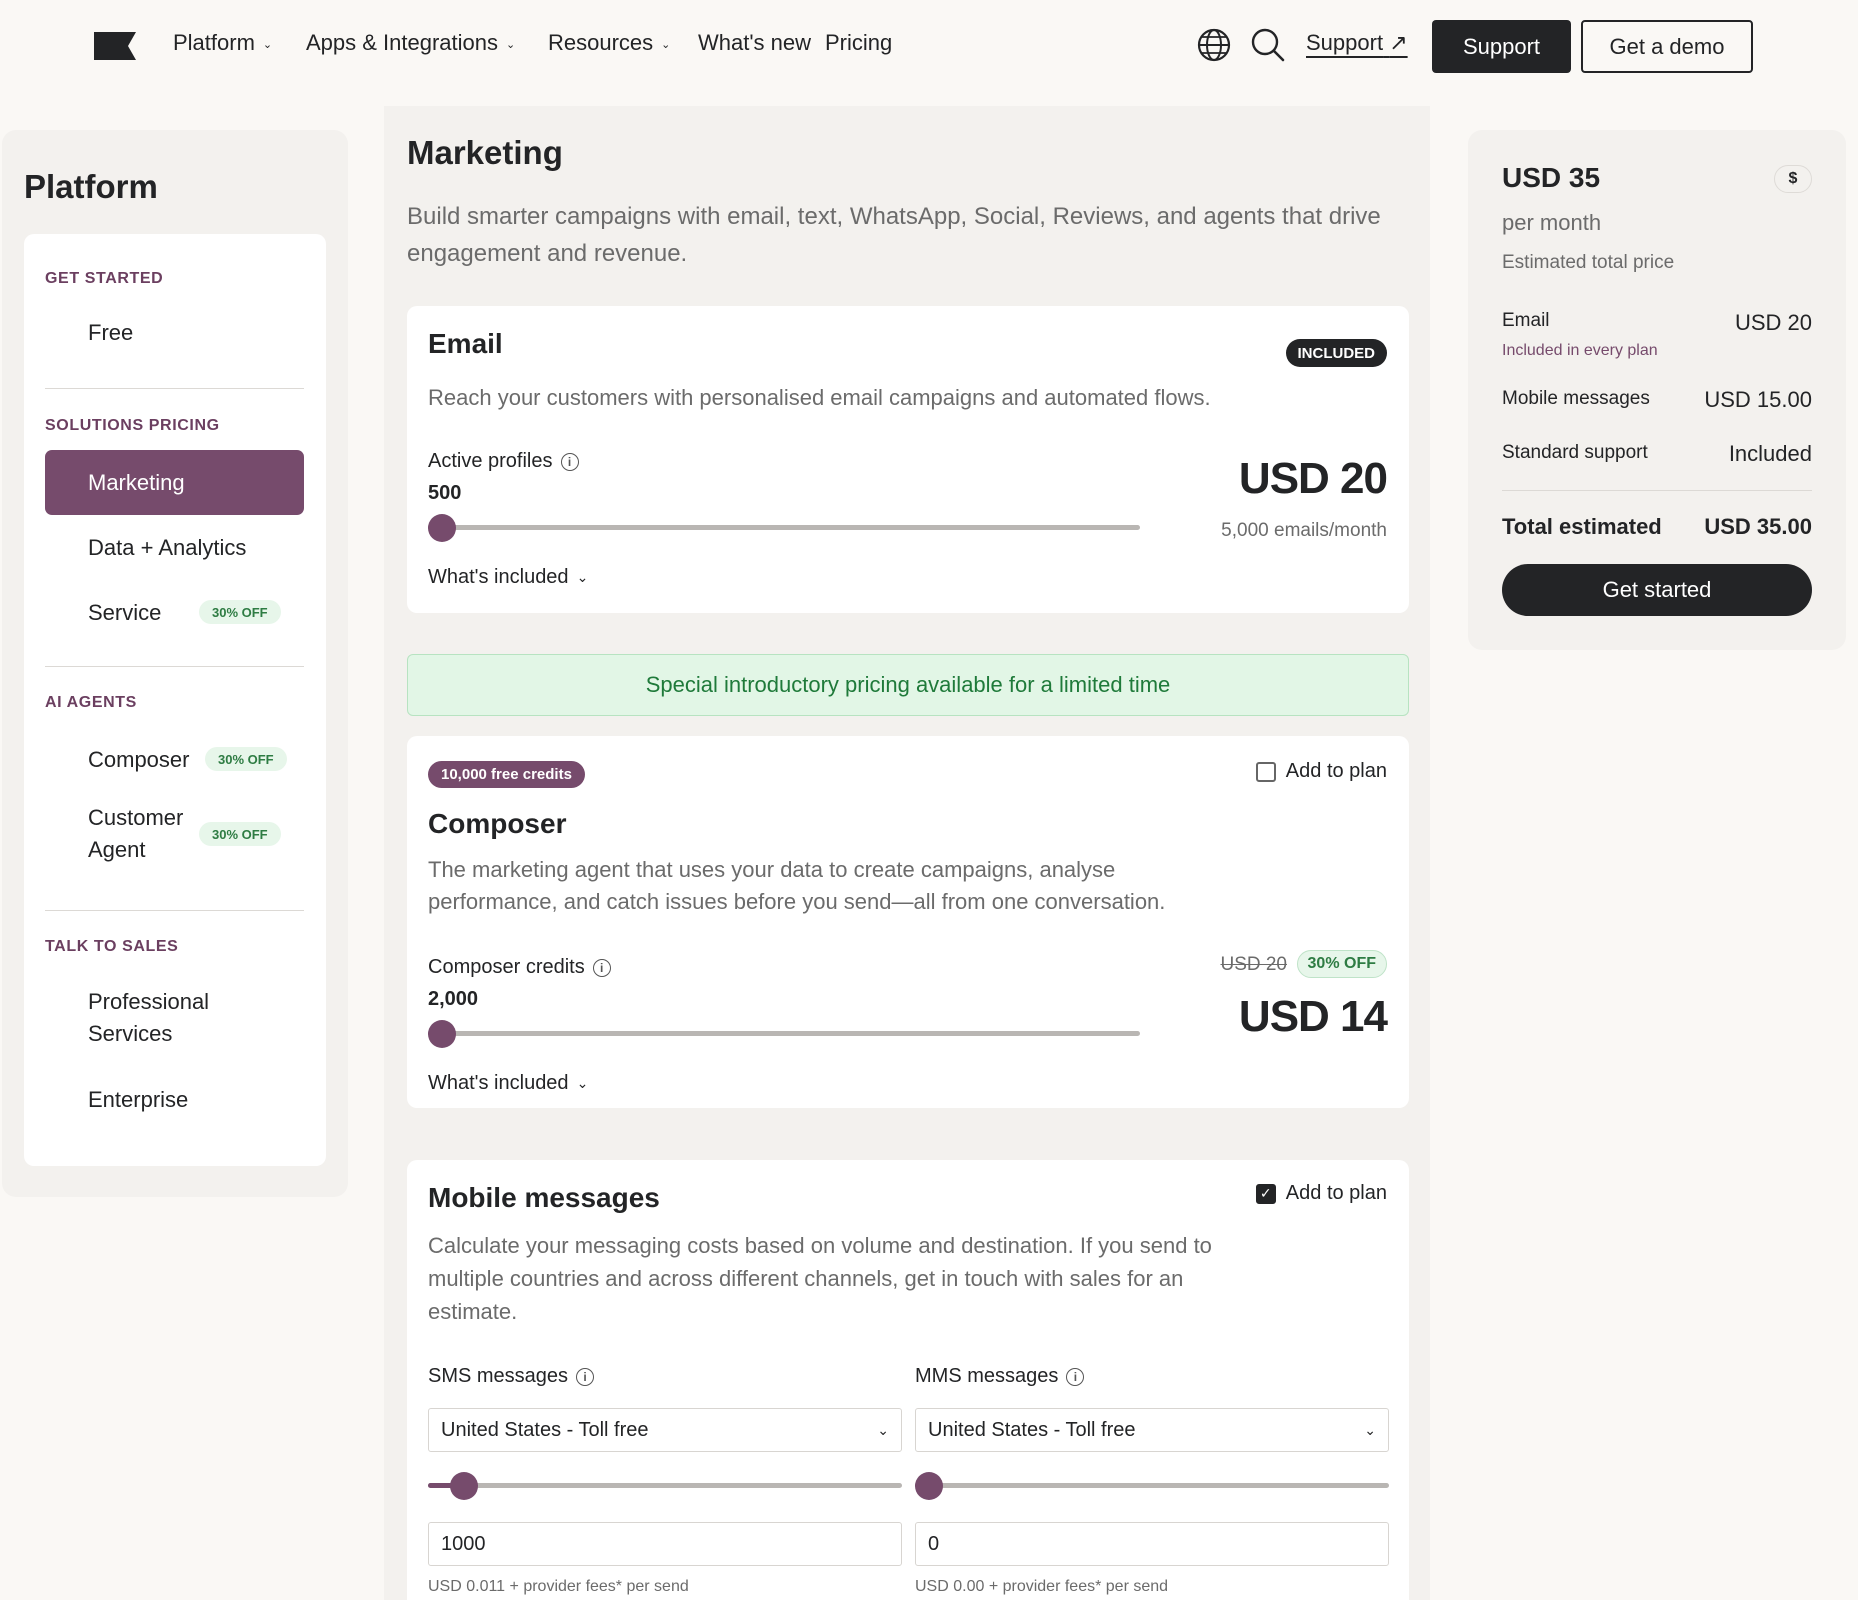 The width and height of the screenshot is (1858, 1600). Describe the element at coordinates (545, 1429) in the screenshot. I see `sms-select-value: United States - Toll free` at that location.